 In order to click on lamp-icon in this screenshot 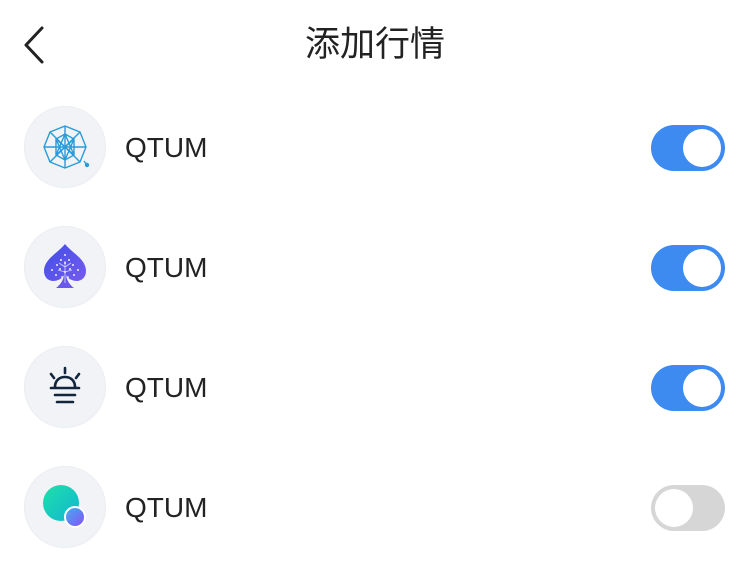, I will do `click(65, 385)`.